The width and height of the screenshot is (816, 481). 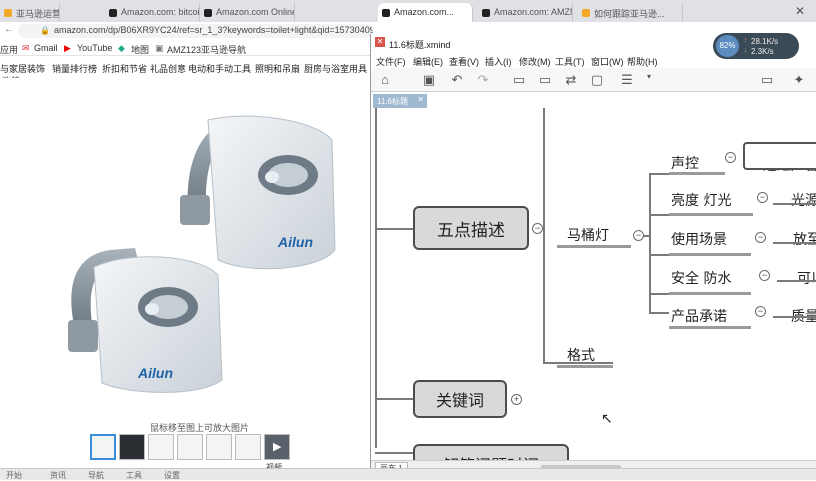 What do you see at coordinates (420, 99) in the screenshot?
I see `close-tab-icon: ✕` at bounding box center [420, 99].